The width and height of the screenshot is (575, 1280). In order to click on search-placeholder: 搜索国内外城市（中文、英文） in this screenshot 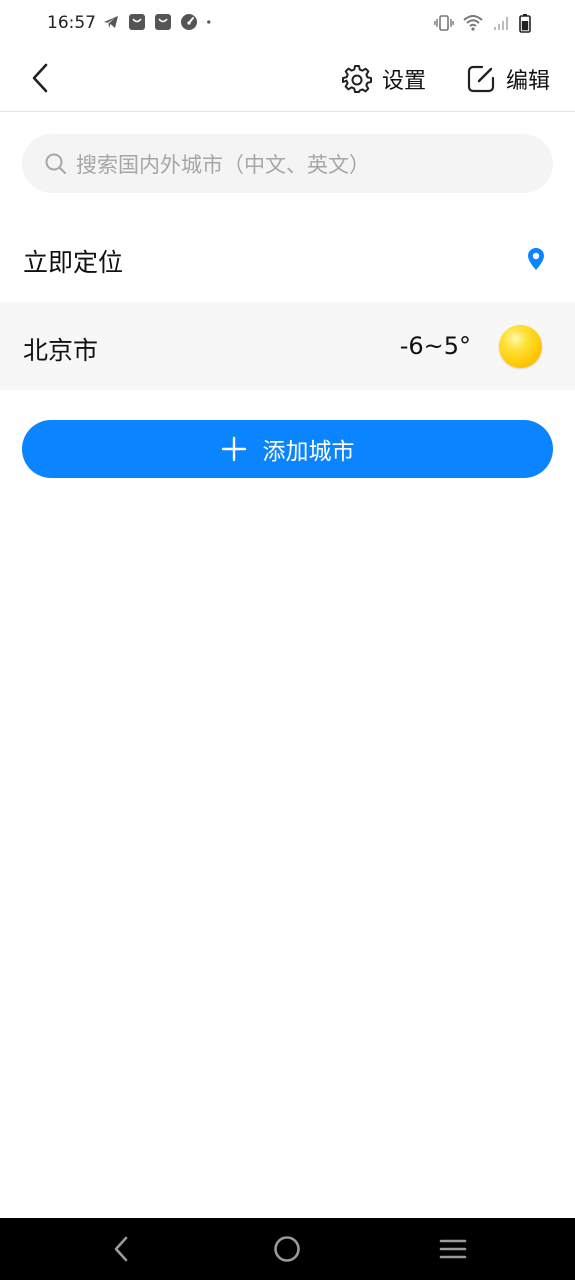, I will do `click(223, 164)`.